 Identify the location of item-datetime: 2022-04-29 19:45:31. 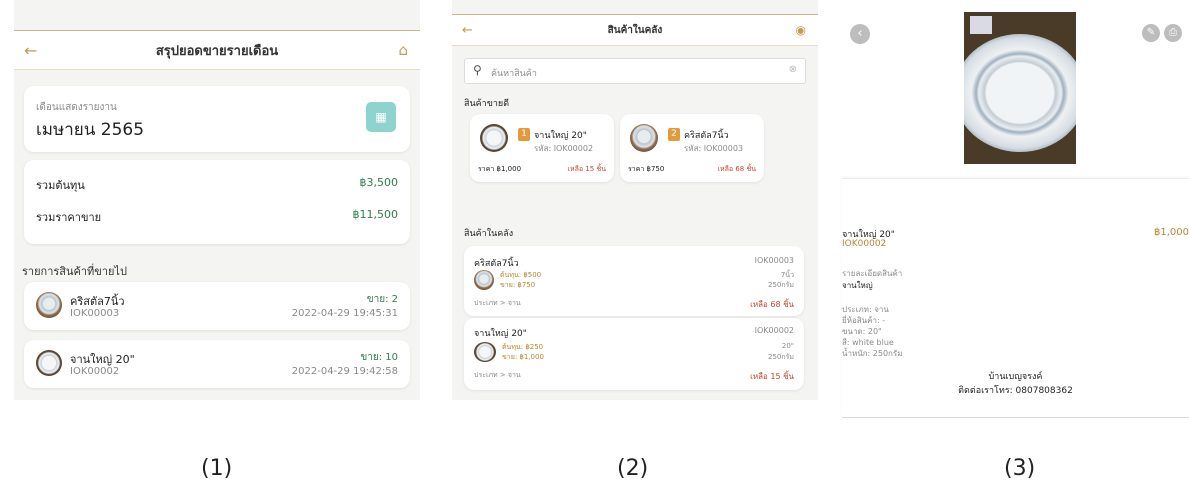
(344, 313).